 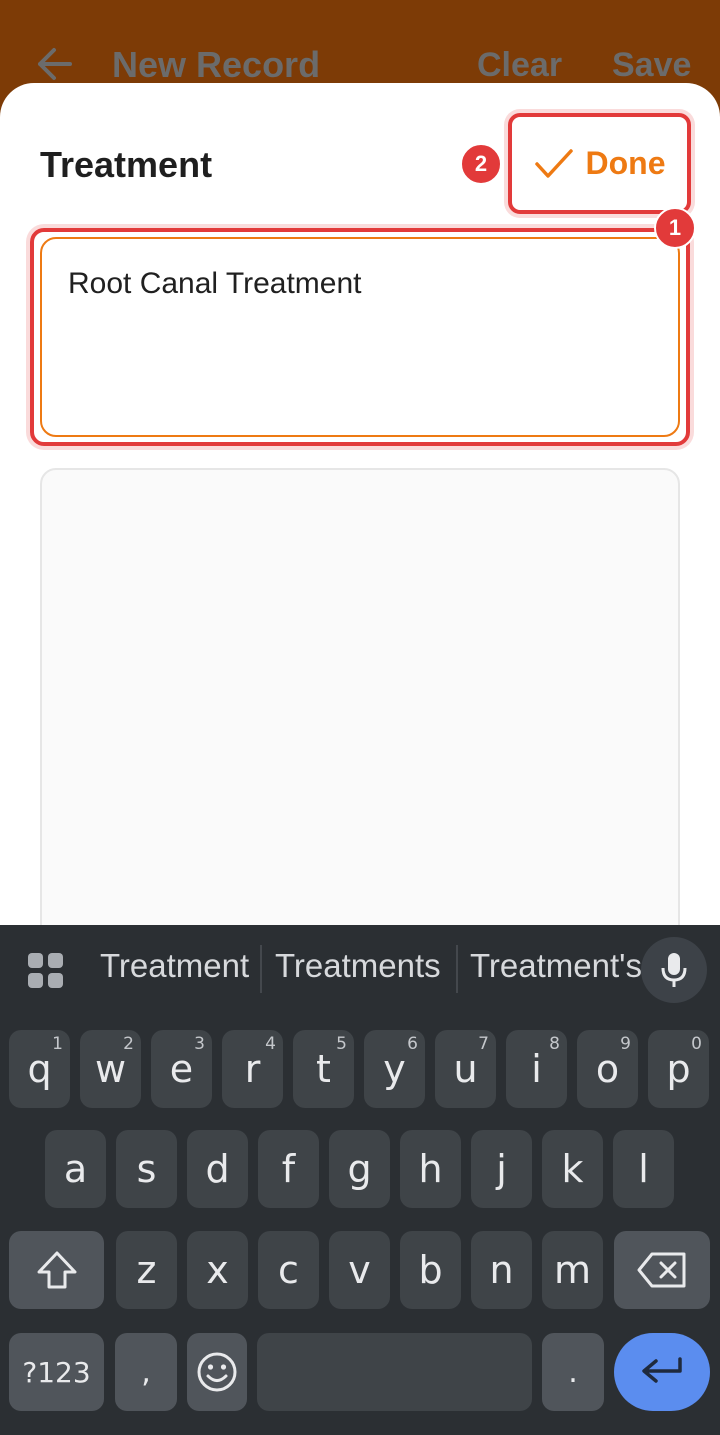 What do you see at coordinates (288, 1270) in the screenshot?
I see `key-c: c` at bounding box center [288, 1270].